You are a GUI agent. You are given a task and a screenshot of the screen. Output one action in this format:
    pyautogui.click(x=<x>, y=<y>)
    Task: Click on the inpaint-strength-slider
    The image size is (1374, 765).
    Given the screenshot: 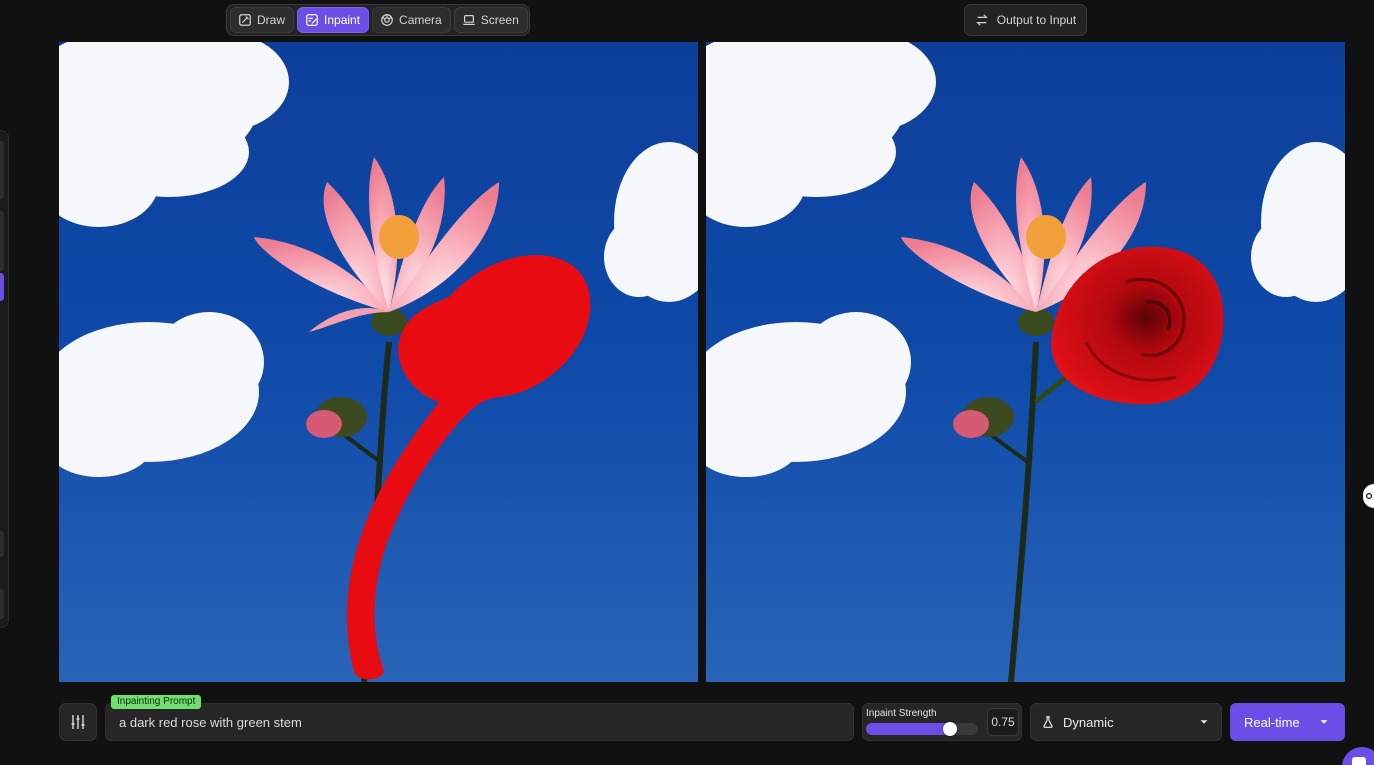 What is the action you would take?
    pyautogui.click(x=922, y=729)
    